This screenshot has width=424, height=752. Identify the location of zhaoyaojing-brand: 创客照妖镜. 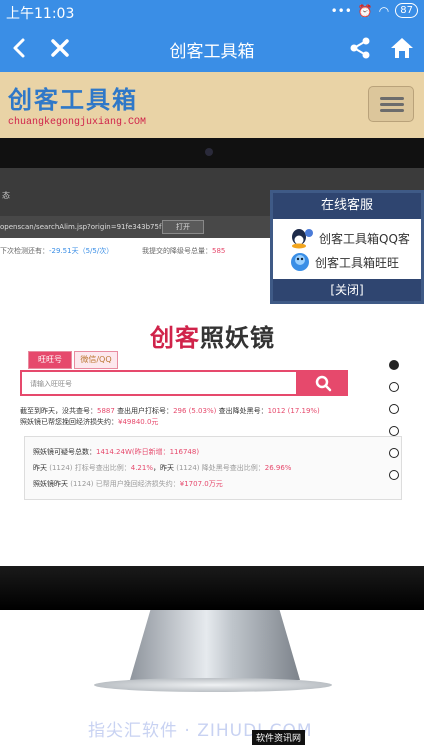
(212, 338).